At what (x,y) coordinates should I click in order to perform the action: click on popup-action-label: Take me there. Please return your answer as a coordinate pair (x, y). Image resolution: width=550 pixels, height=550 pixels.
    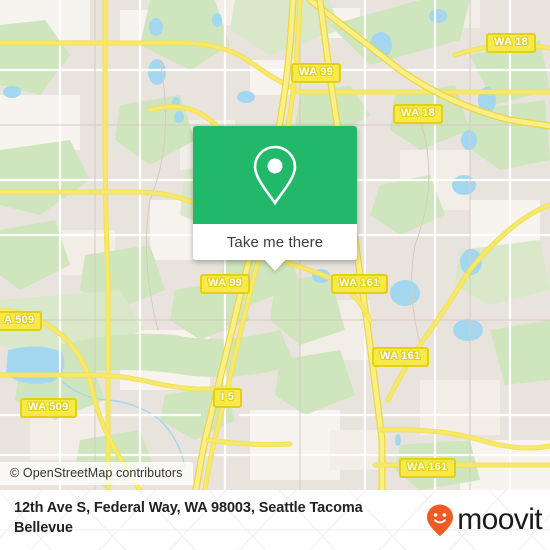
    Looking at the image, I should click on (275, 242).